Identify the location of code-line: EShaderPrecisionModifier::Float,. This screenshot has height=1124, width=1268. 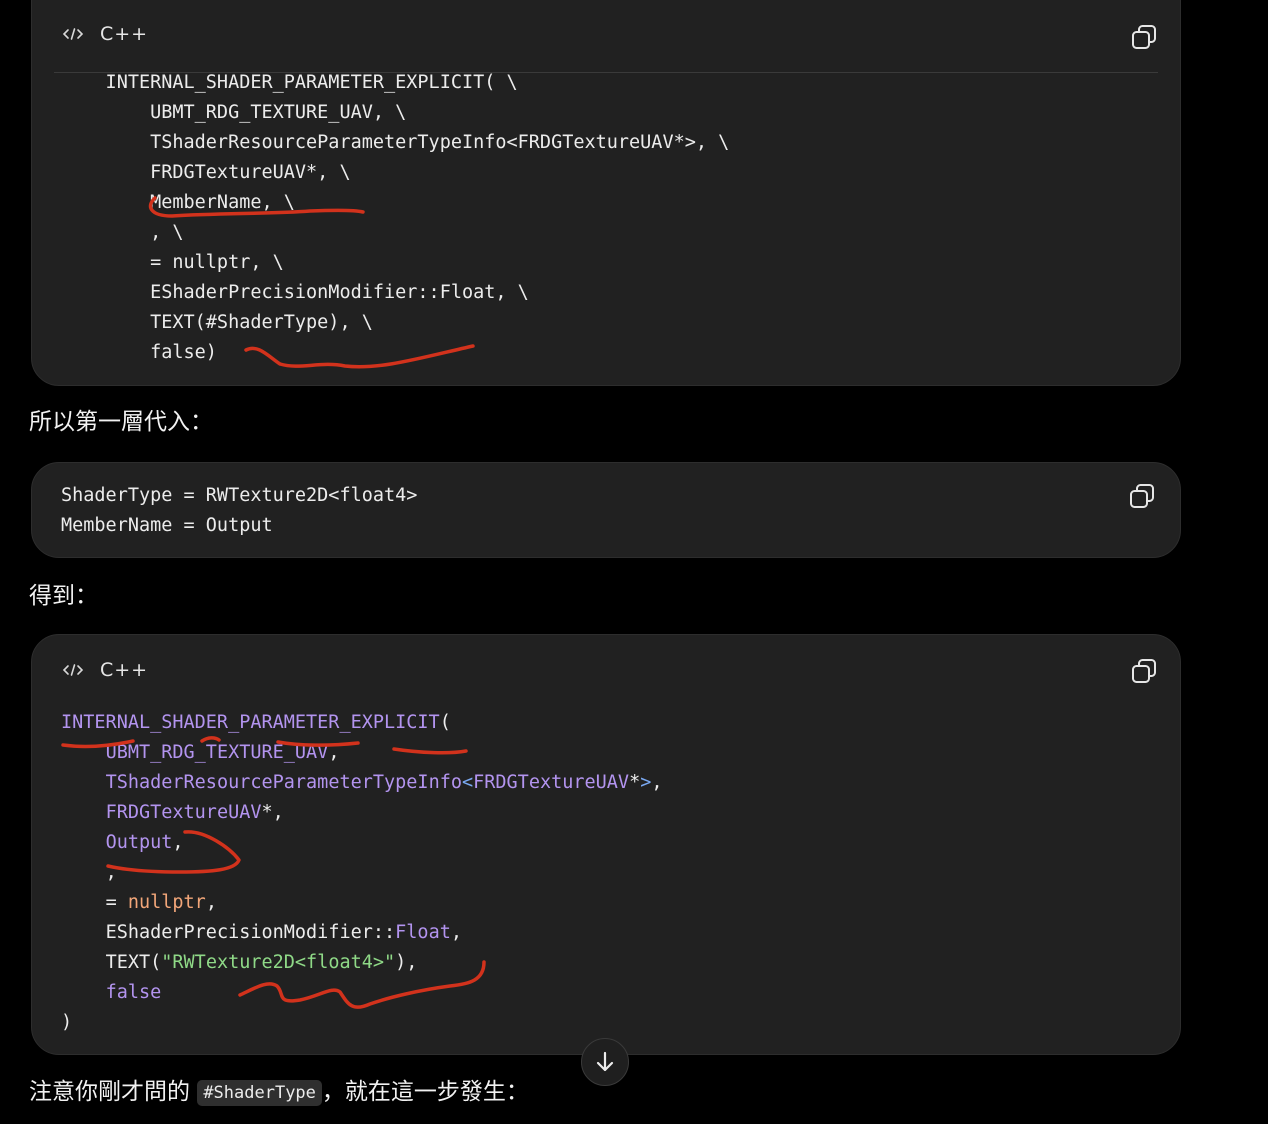
(361, 933).